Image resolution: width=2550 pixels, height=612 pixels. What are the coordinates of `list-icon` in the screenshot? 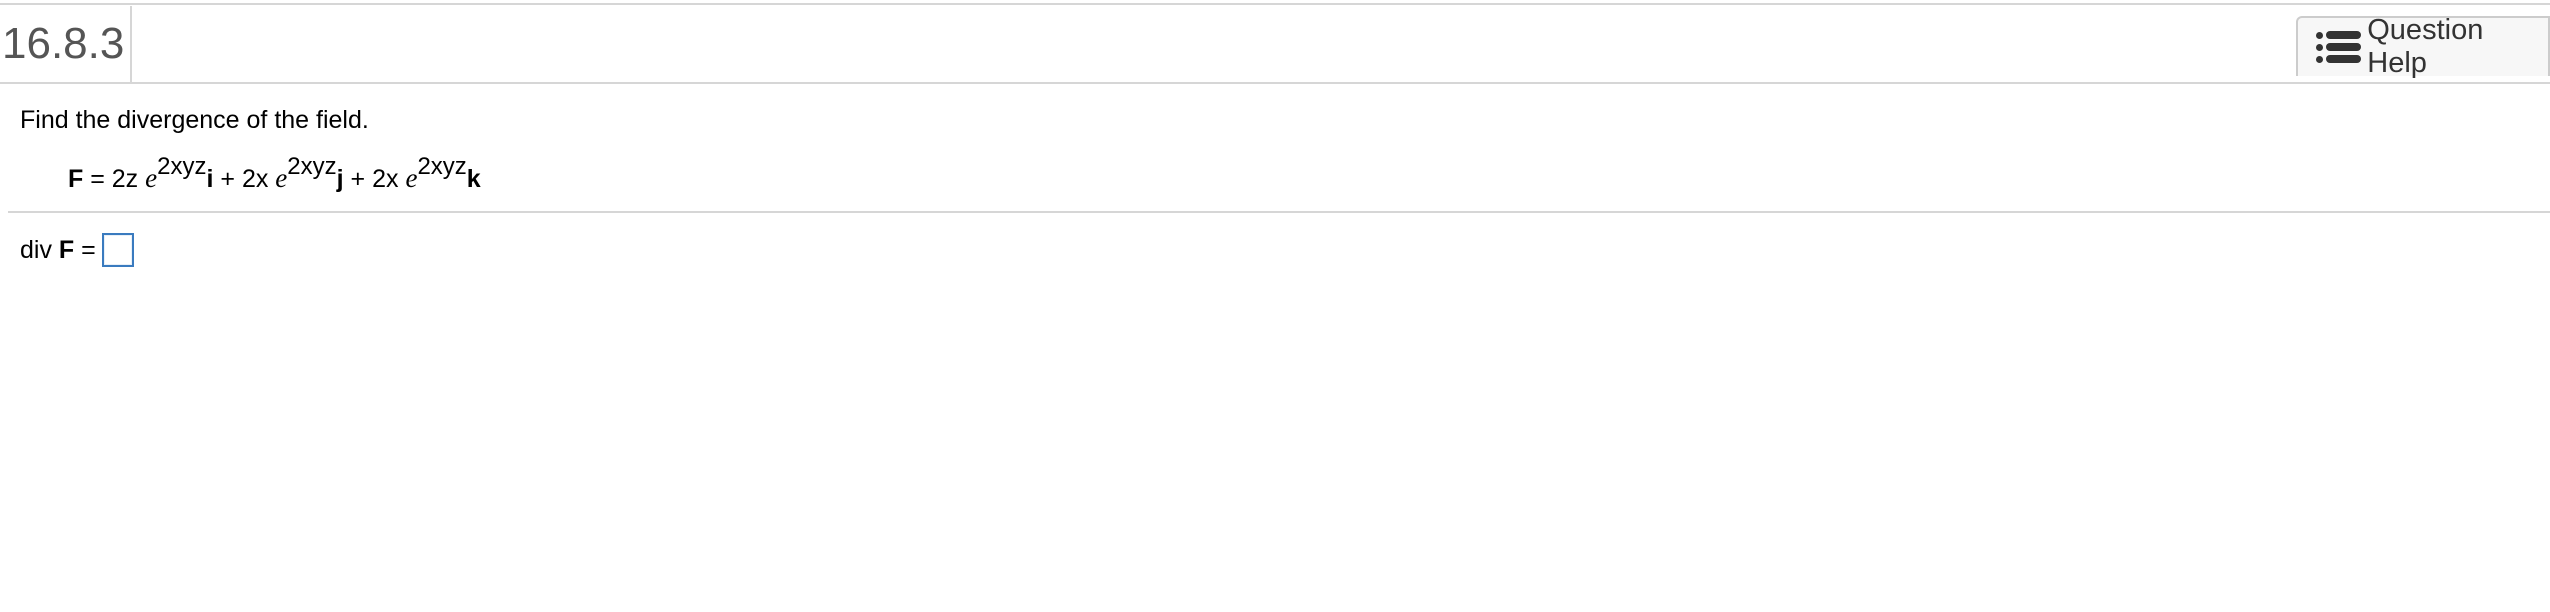 It's located at (2339, 47).